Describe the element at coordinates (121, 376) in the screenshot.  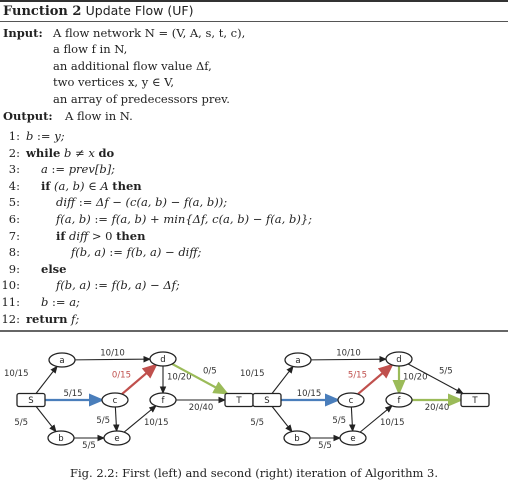
I see `edge-label: 0/15` at that location.